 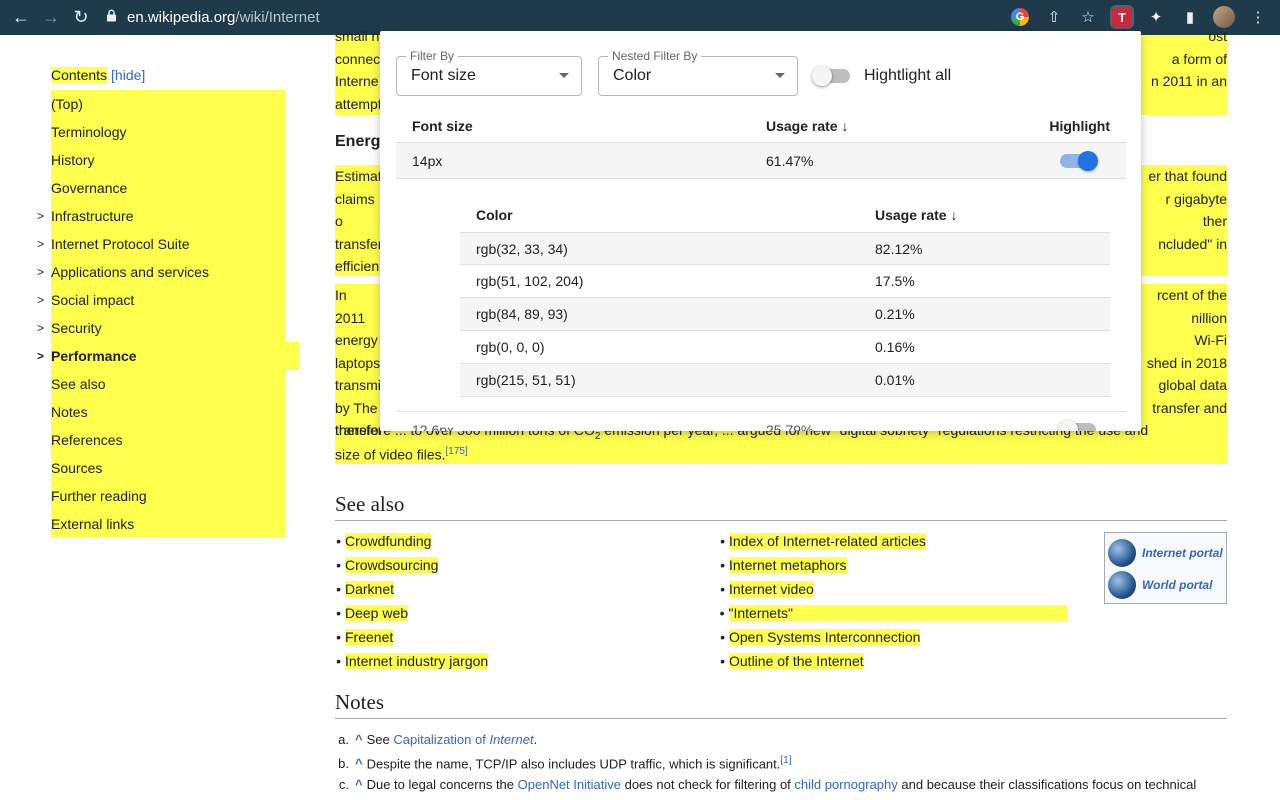 What do you see at coordinates (569, 784) in the screenshot?
I see `note-link: OpenNet Initiative` at bounding box center [569, 784].